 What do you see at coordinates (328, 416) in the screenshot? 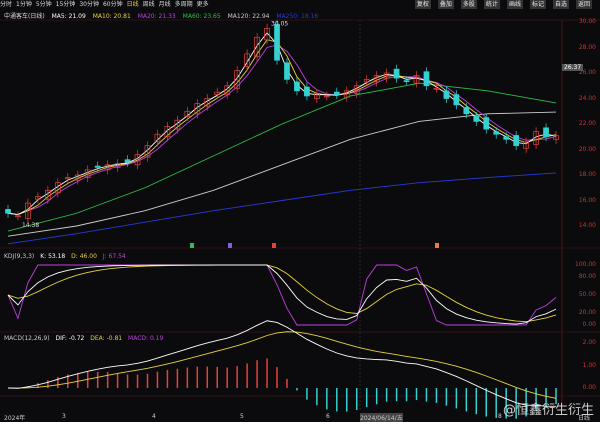
I see `date-label: 6` at bounding box center [328, 416].